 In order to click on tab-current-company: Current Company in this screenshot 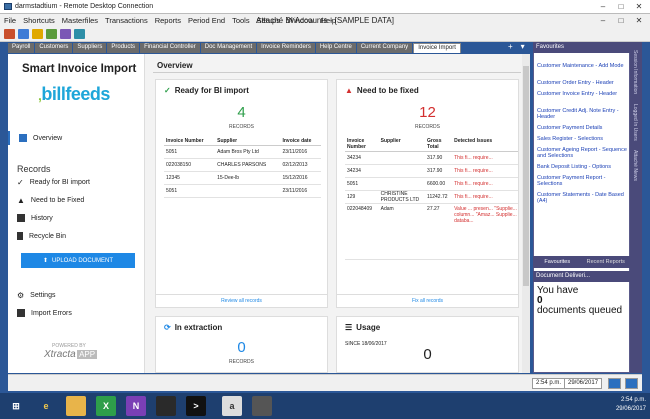, I will do `click(384, 48)`.